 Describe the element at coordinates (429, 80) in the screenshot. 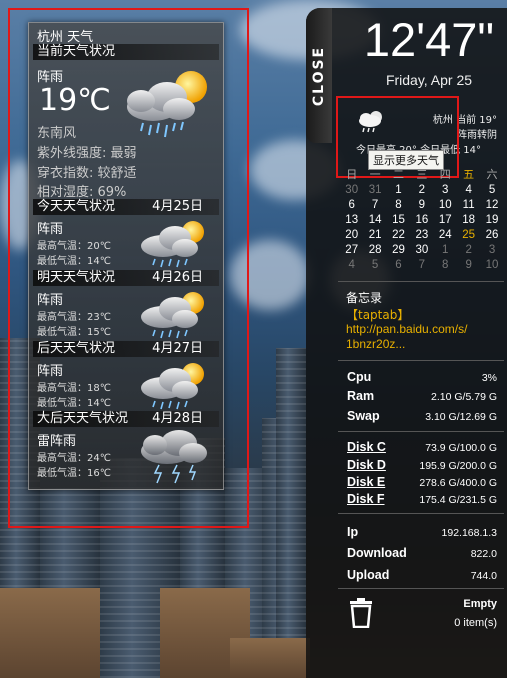

I see `clock-date: Friday, Apr 25` at that location.